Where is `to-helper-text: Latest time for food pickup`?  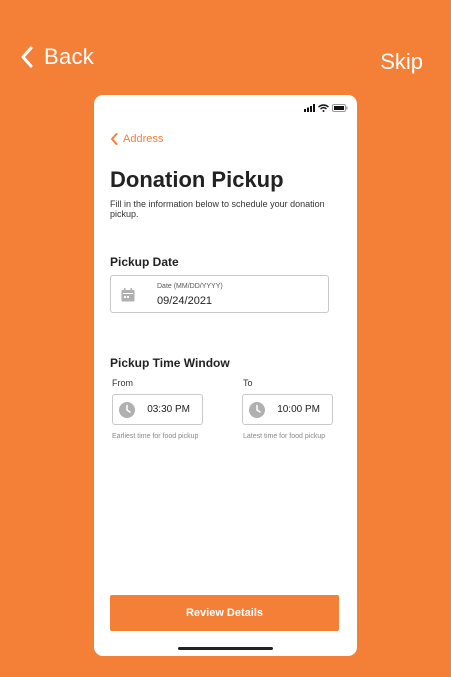 to-helper-text: Latest time for food pickup is located at coordinates (284, 436).